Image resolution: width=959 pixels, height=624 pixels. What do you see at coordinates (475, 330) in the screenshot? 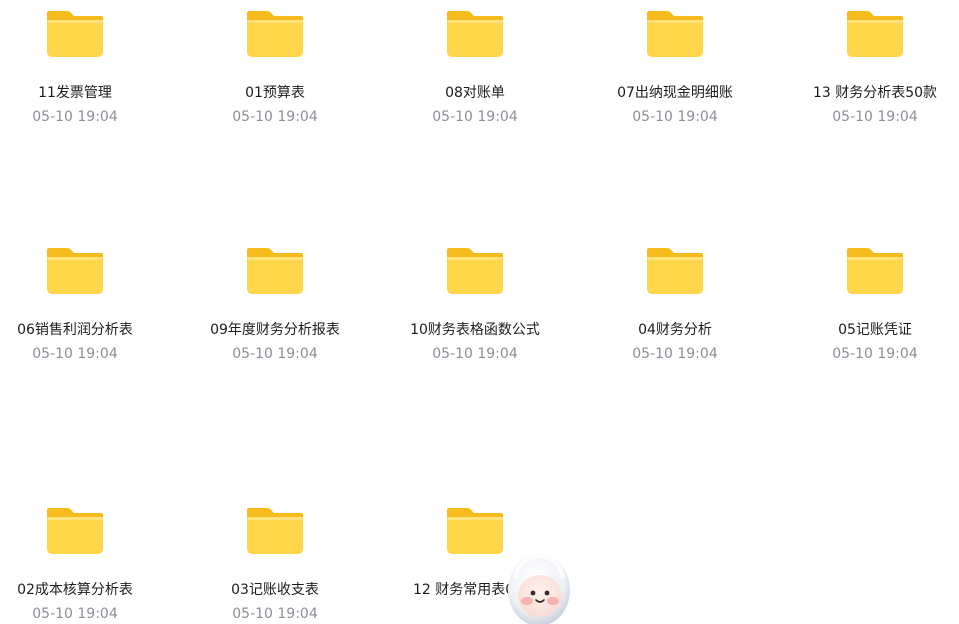
I see `folder-name: 10财务表格函数公式` at bounding box center [475, 330].